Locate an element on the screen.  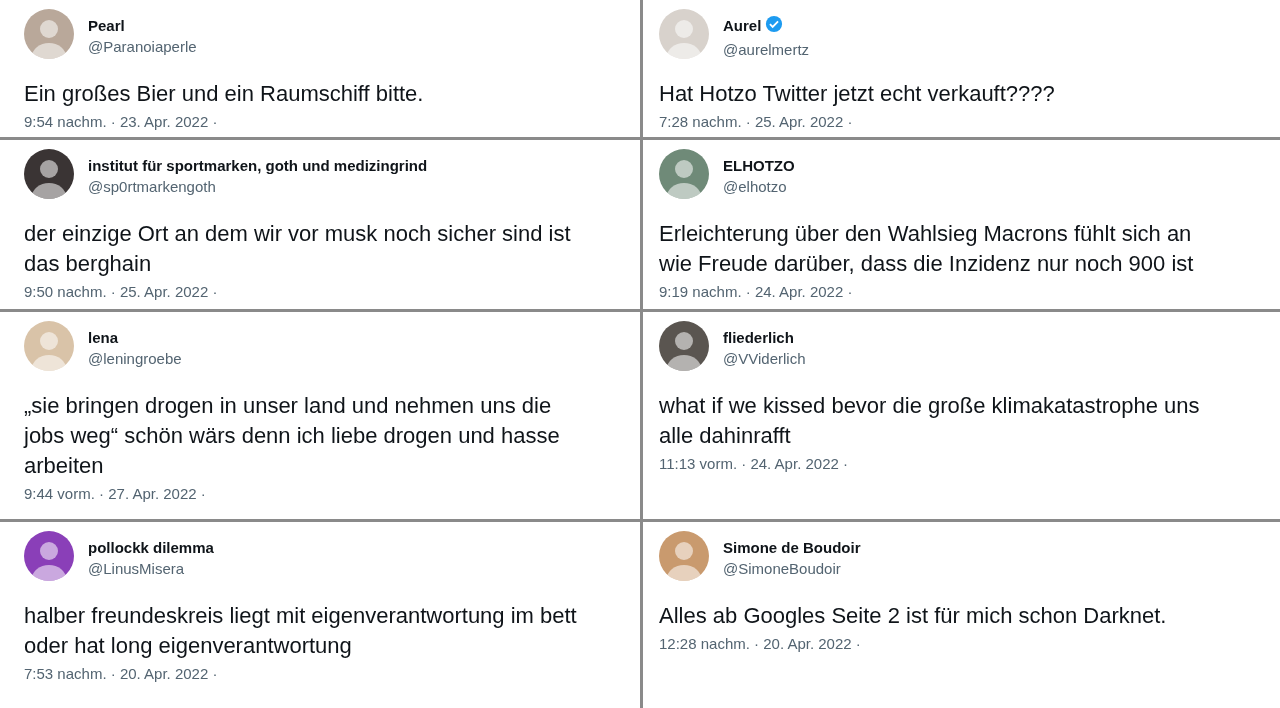
user-name: Simone de Boudoir is located at coordinates (792, 547).